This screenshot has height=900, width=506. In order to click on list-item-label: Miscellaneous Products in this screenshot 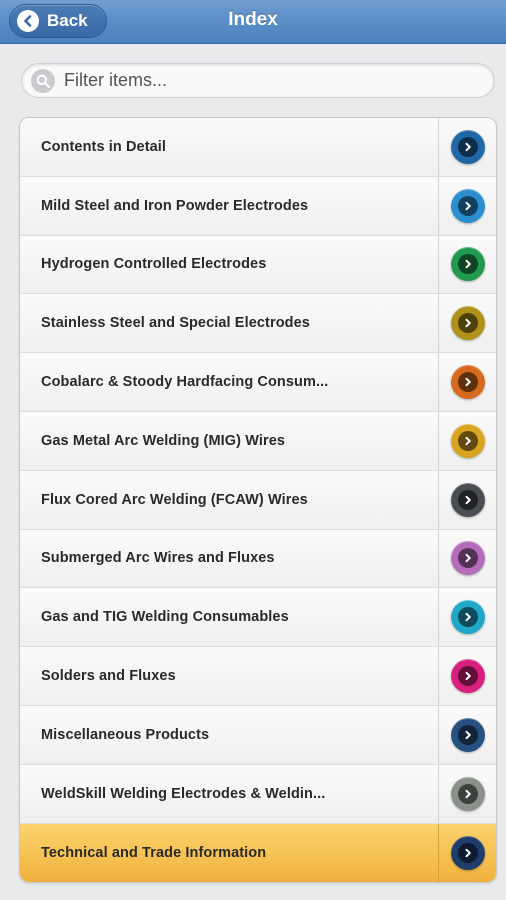, I will do `click(125, 734)`.